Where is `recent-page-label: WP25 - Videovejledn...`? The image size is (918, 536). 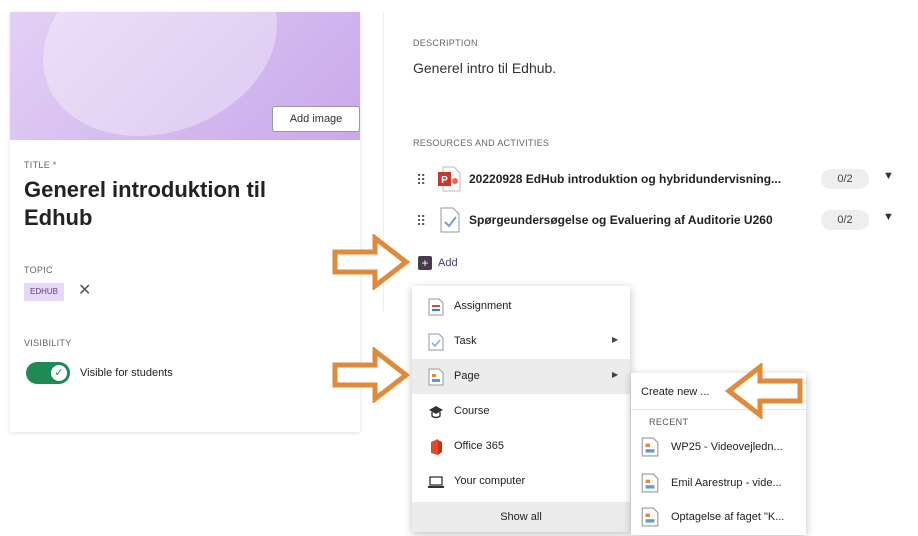 recent-page-label: WP25 - Videovejledn... is located at coordinates (727, 447).